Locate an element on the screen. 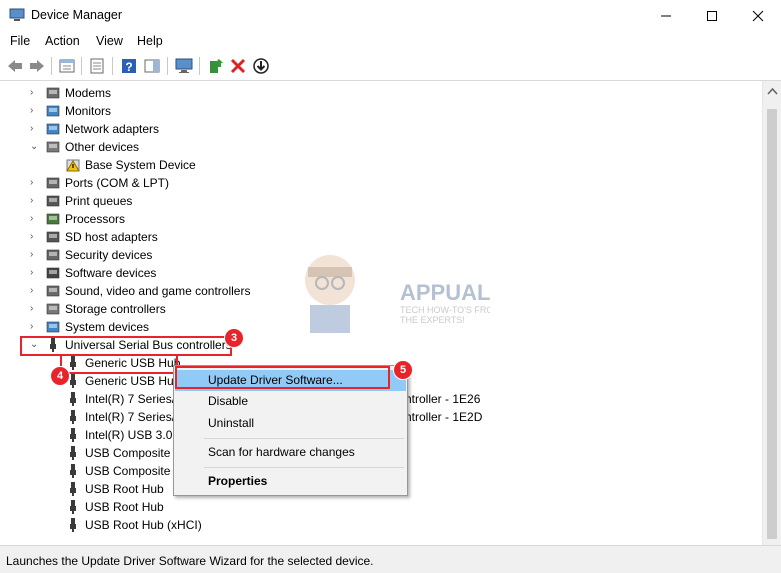 The width and height of the screenshot is (781, 573). tree-item-label: Network adapters is located at coordinates (112, 129).